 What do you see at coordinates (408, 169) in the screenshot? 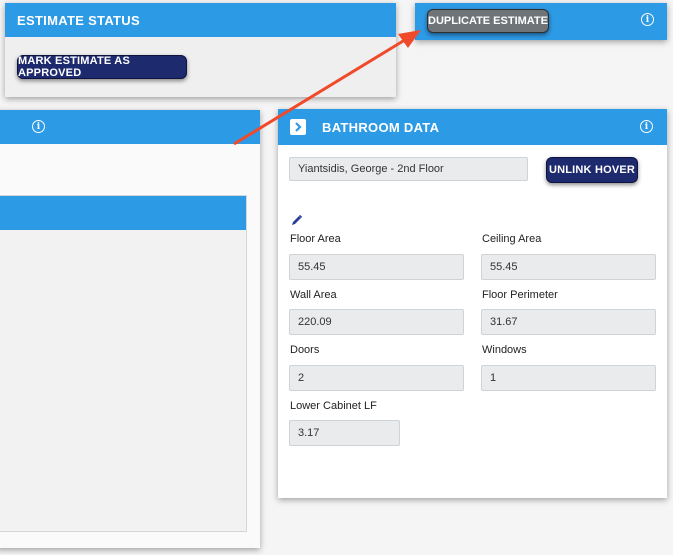
I see `bathroom-select: Yiantsidis, George - 2nd Floor` at bounding box center [408, 169].